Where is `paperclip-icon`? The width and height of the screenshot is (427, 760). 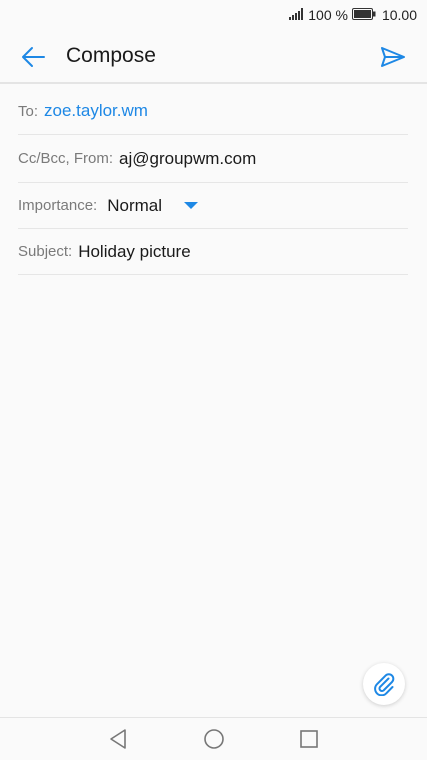 paperclip-icon is located at coordinates (384, 684).